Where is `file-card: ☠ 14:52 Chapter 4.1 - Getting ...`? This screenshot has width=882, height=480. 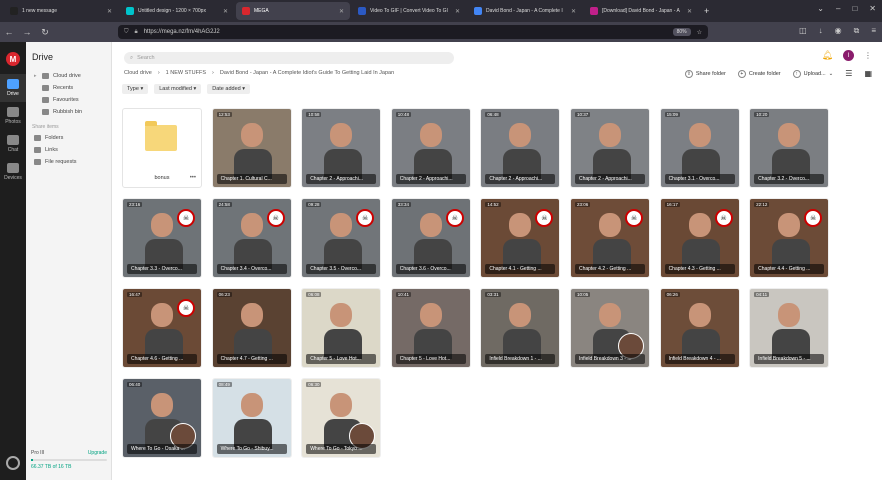
file-card: ☠ 14:52 Chapter 4.1 - Getting ... is located at coordinates (520, 238).